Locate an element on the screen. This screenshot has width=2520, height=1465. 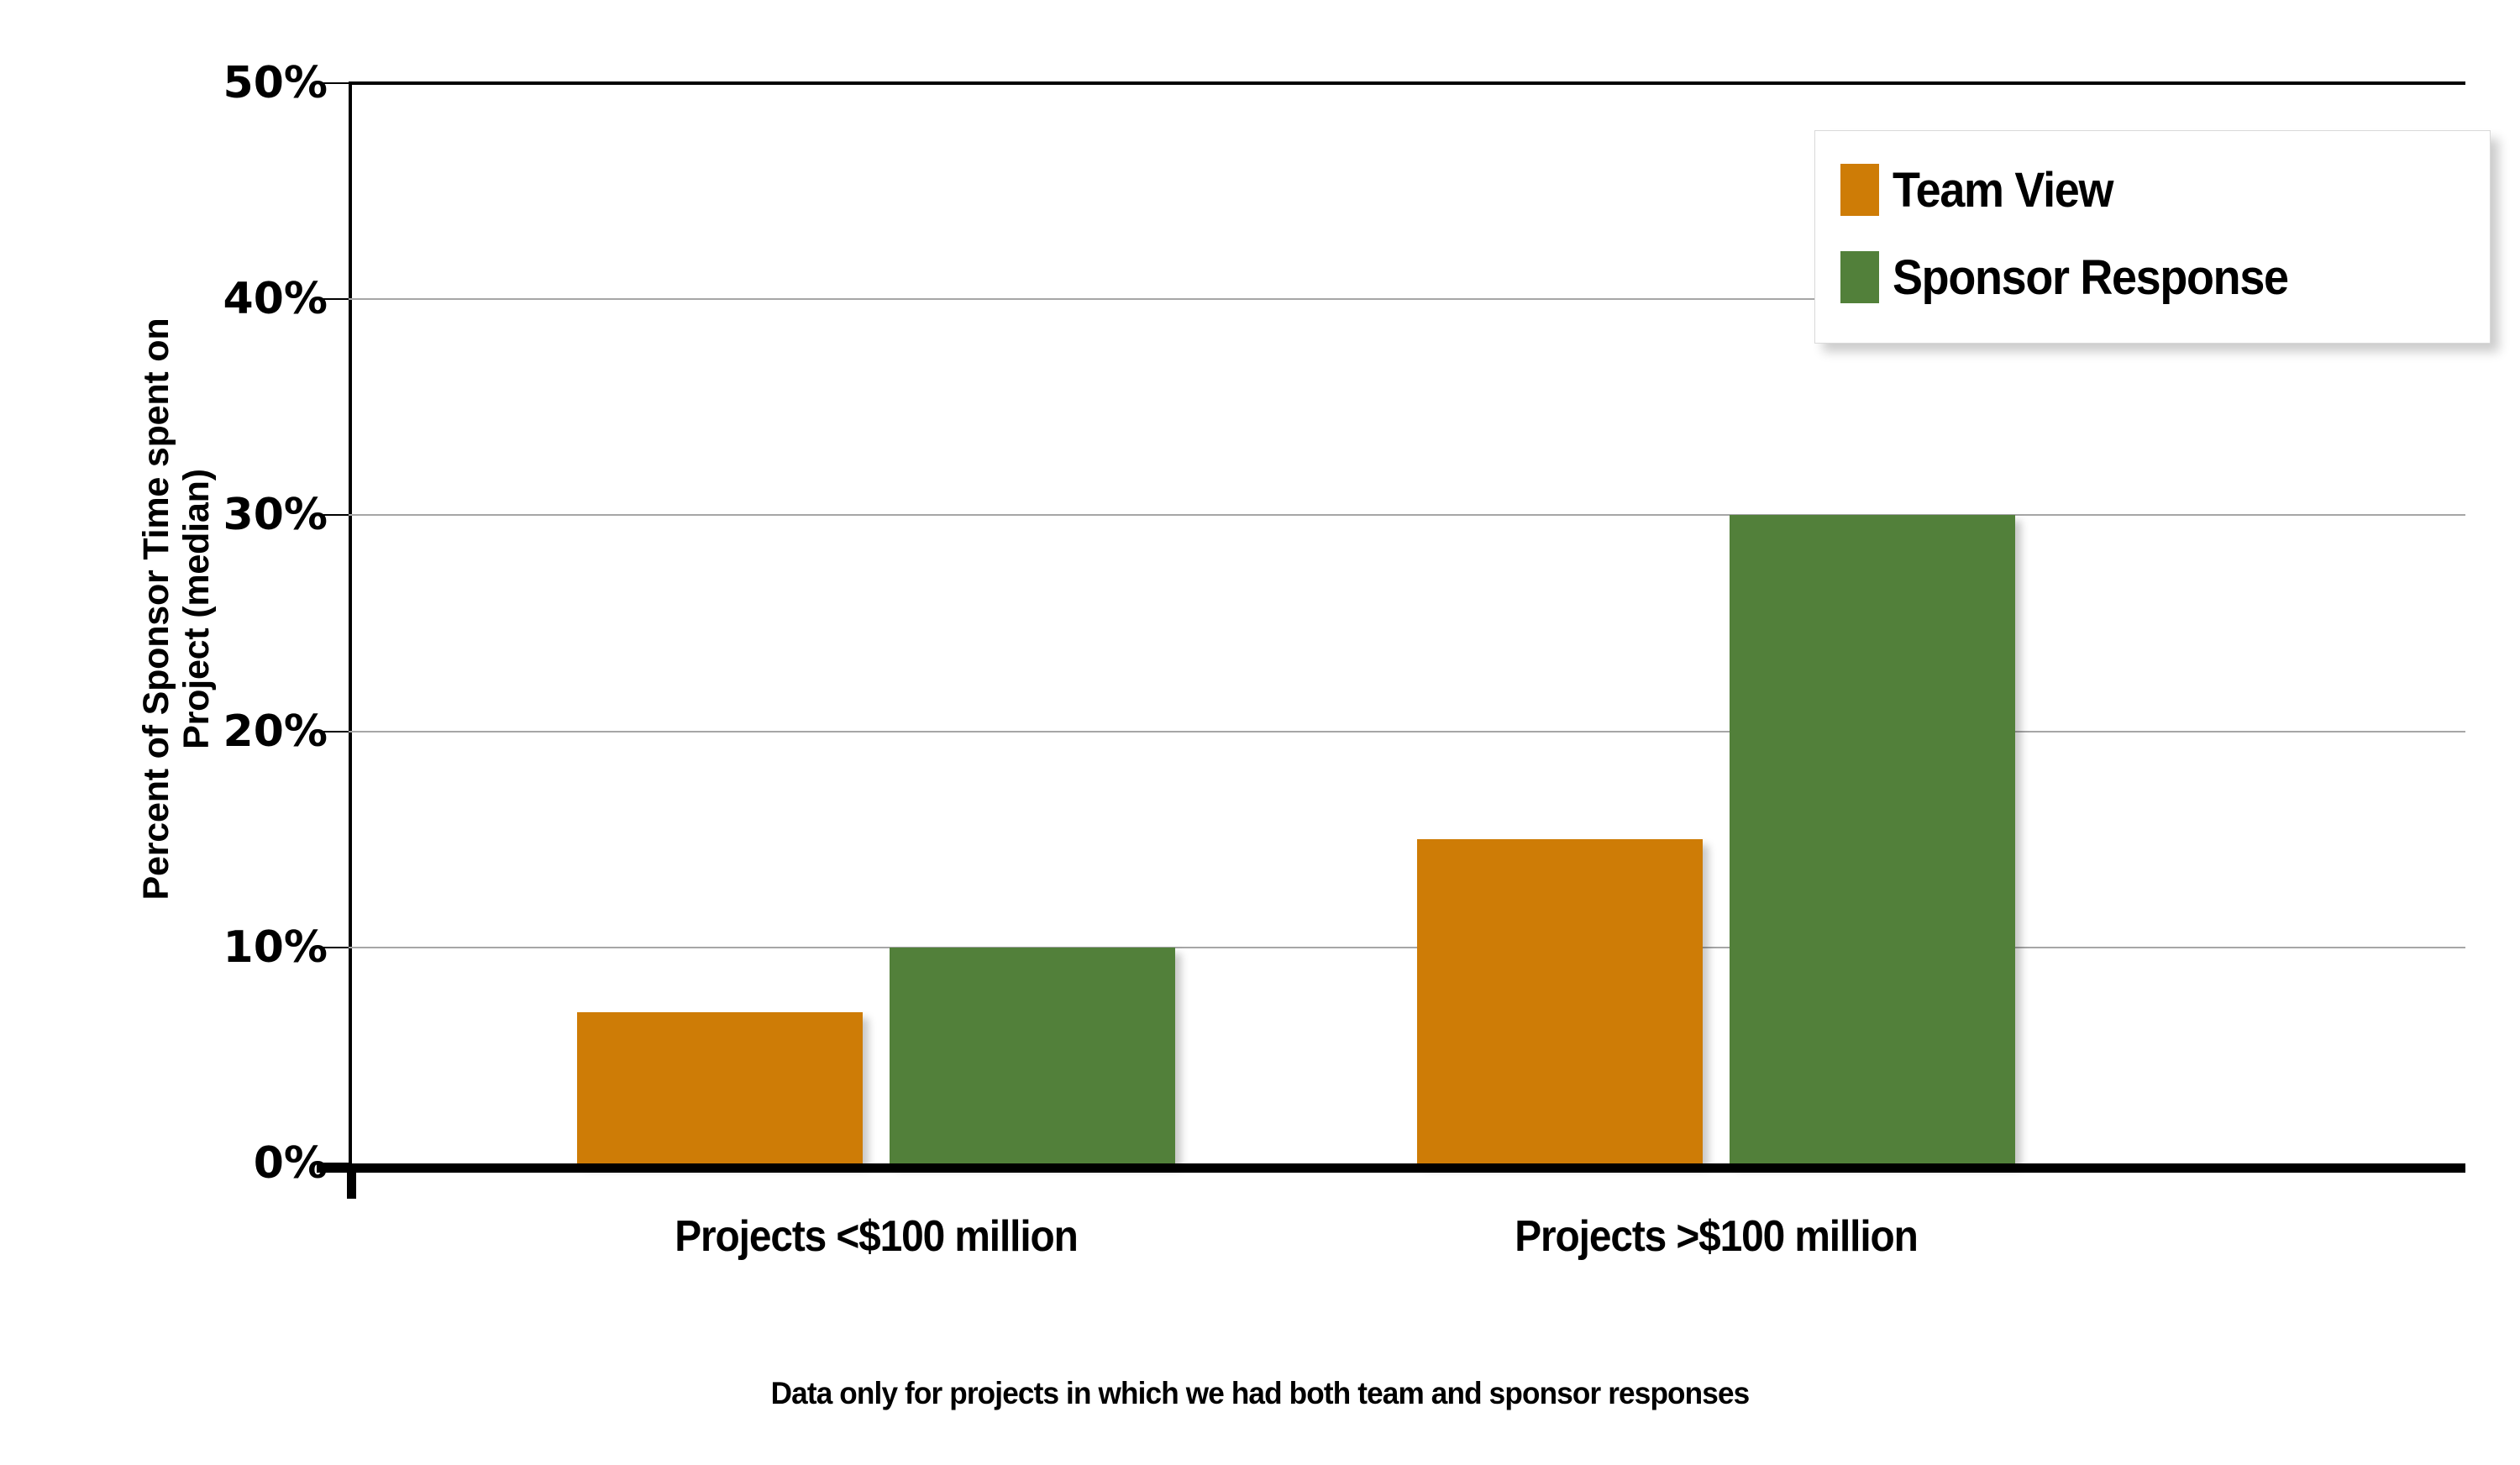
y-axis-tick-label: 10% is located at coordinates (275, 947).